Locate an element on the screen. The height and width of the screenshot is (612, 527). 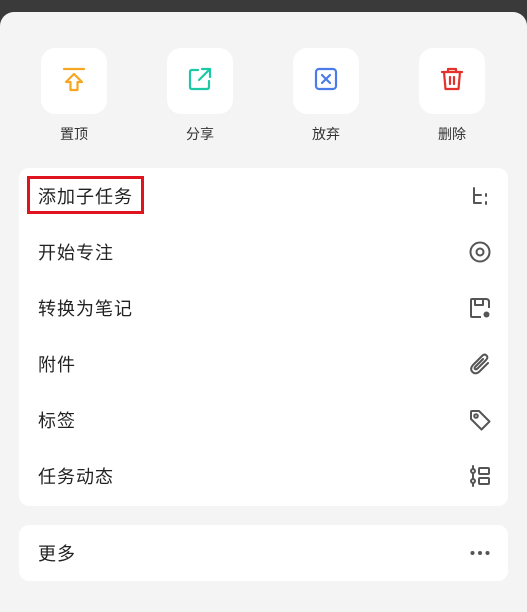
paperclip-icon is located at coordinates (480, 364).